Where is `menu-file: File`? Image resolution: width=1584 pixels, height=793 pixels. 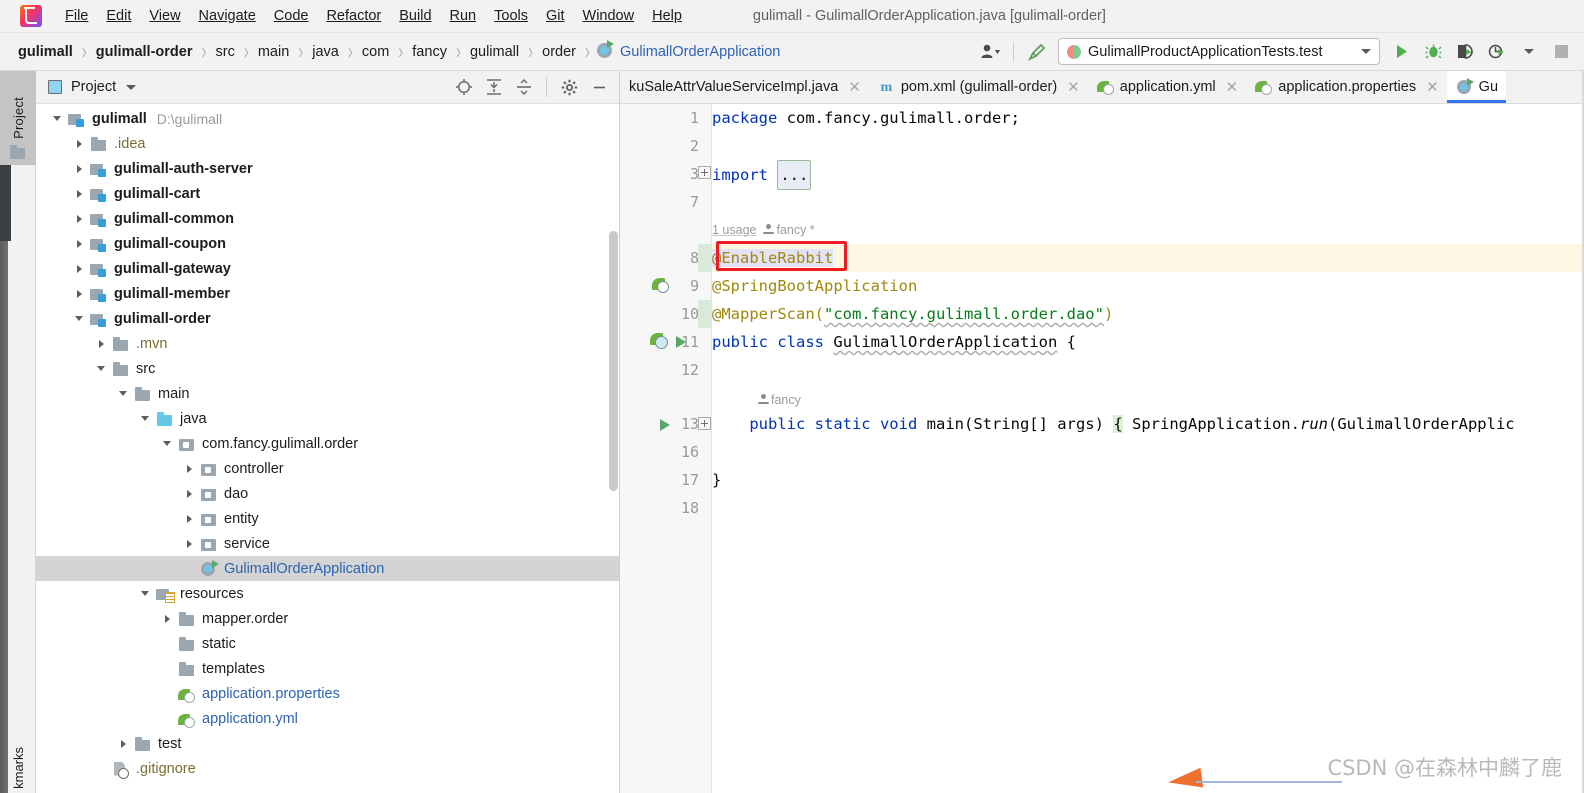
menu-file: File is located at coordinates (76, 16).